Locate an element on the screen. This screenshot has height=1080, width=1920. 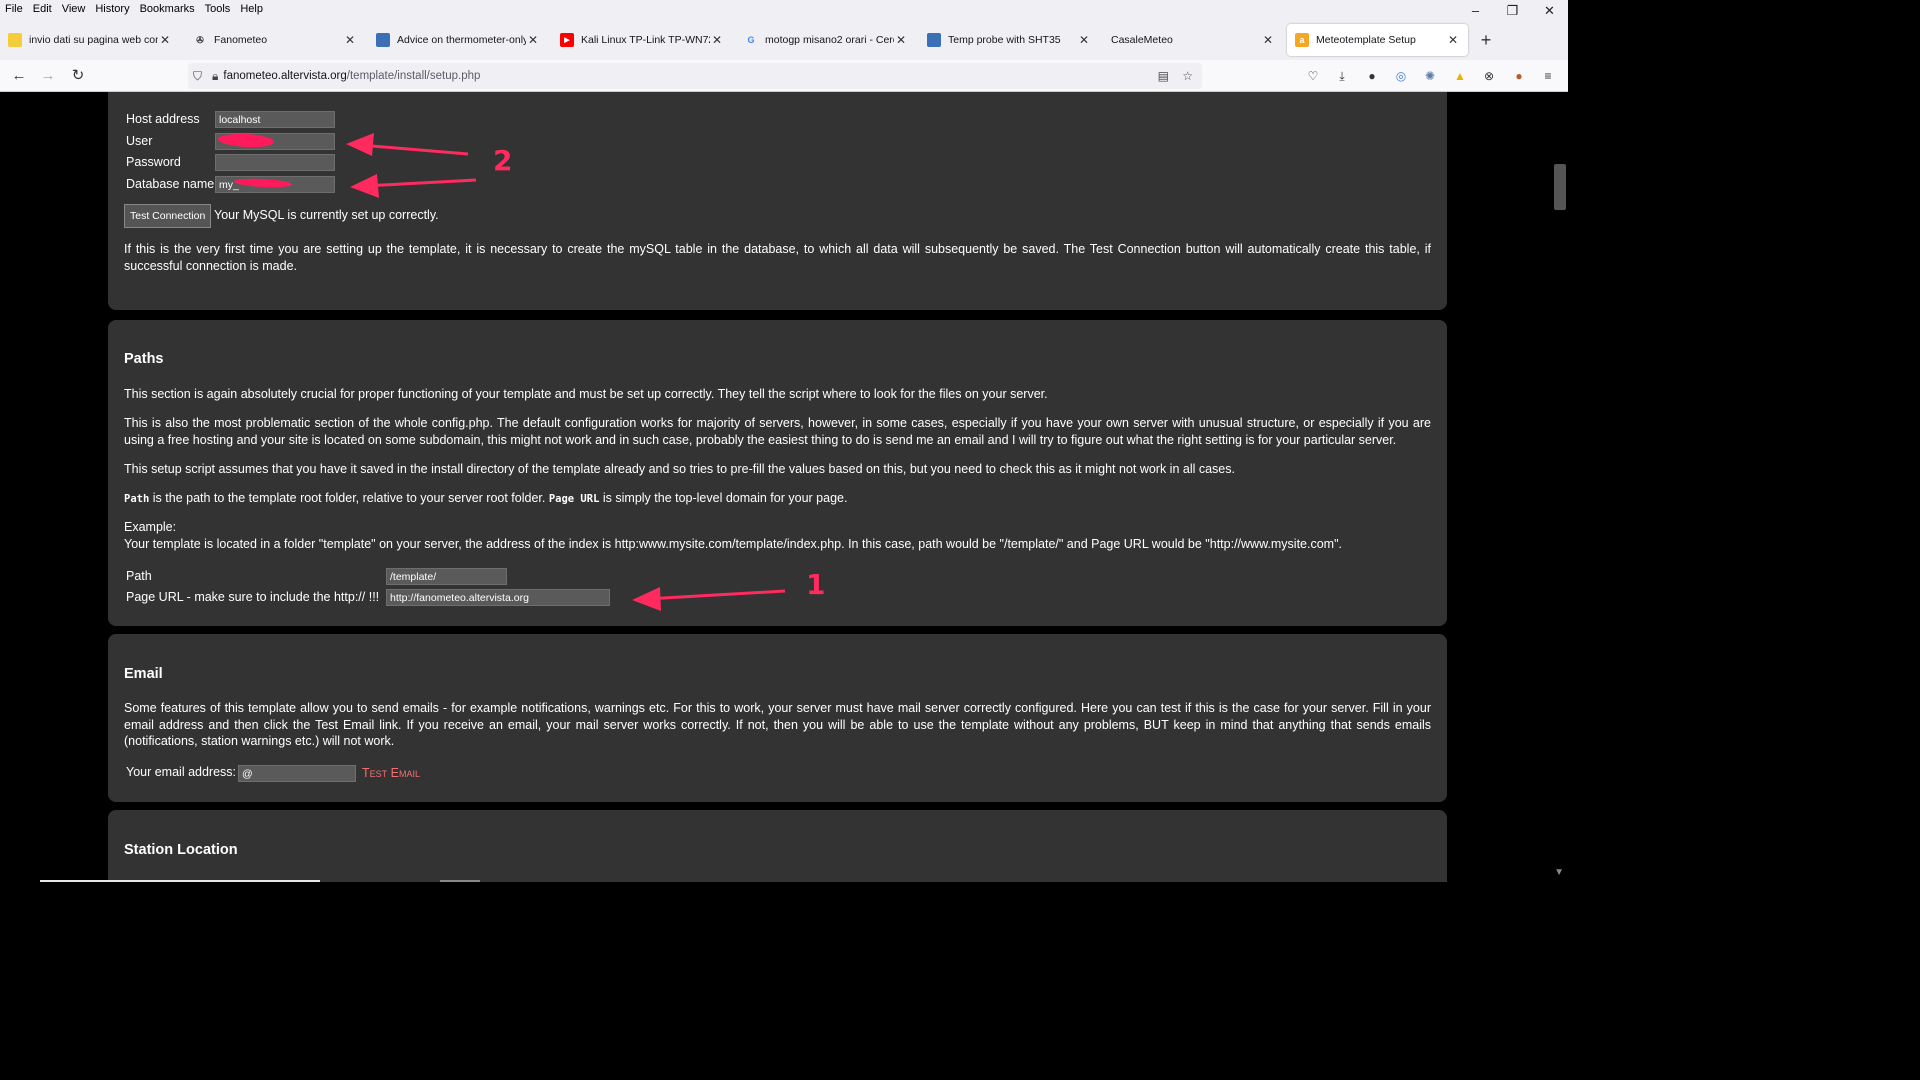
youtube-icon: ▶ is located at coordinates (567, 40).